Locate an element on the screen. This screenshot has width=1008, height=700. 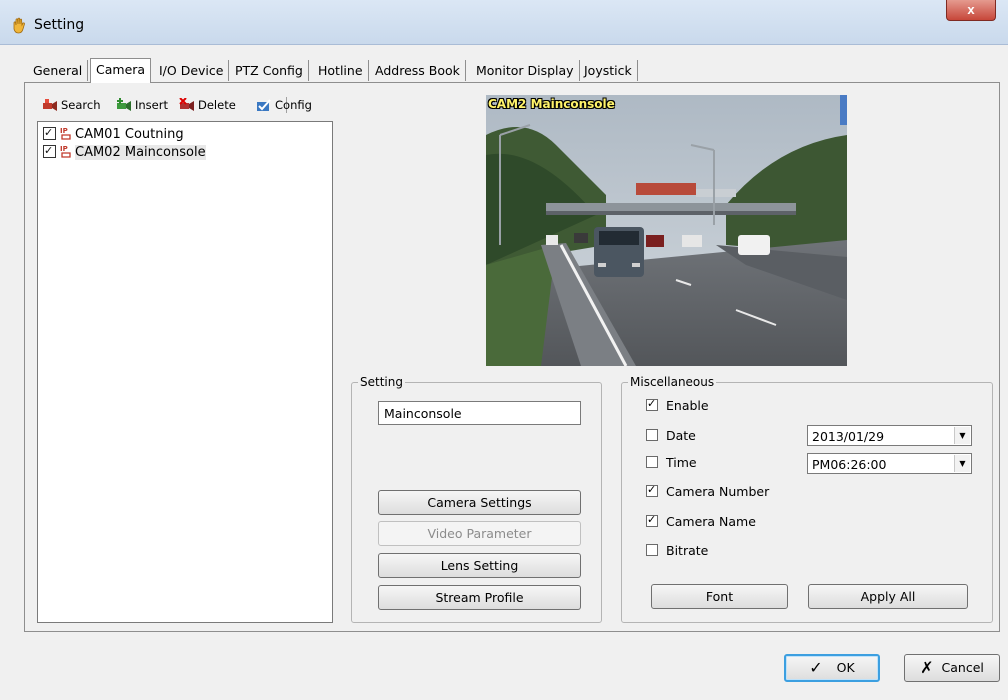
enable-box is located at coordinates (652, 404).